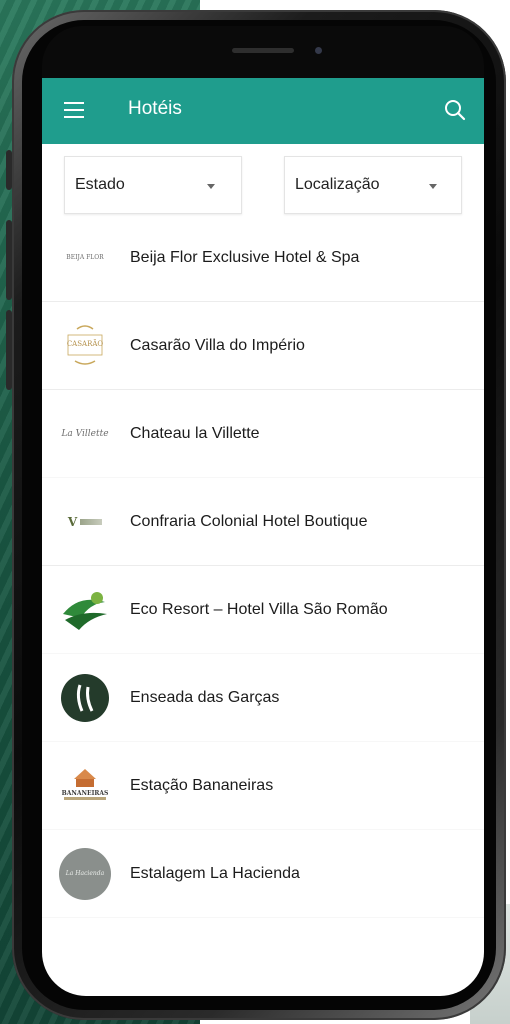  What do you see at coordinates (153, 185) in the screenshot?
I see `state-select: Estado` at bounding box center [153, 185].